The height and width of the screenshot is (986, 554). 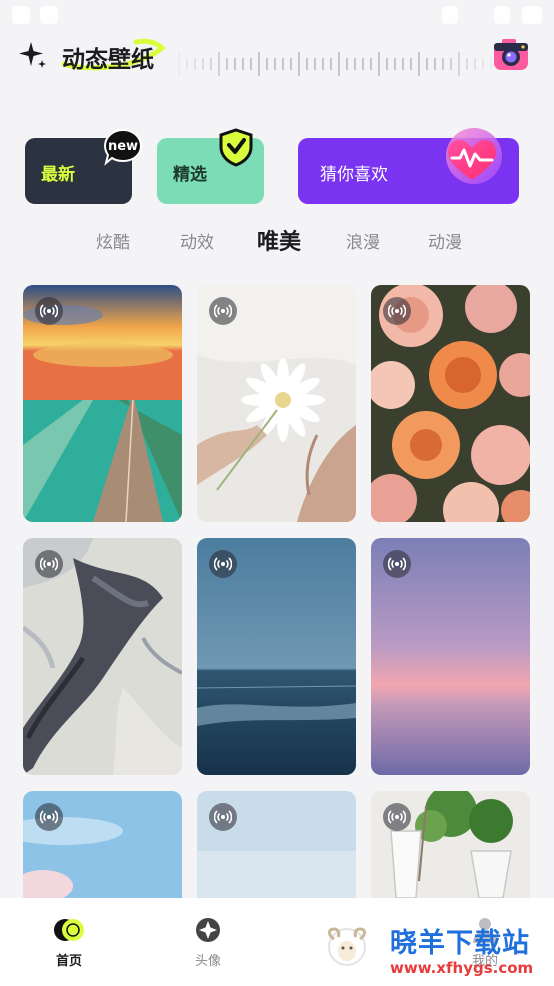 I want to click on nav-label: 头像, so click(x=207, y=961).